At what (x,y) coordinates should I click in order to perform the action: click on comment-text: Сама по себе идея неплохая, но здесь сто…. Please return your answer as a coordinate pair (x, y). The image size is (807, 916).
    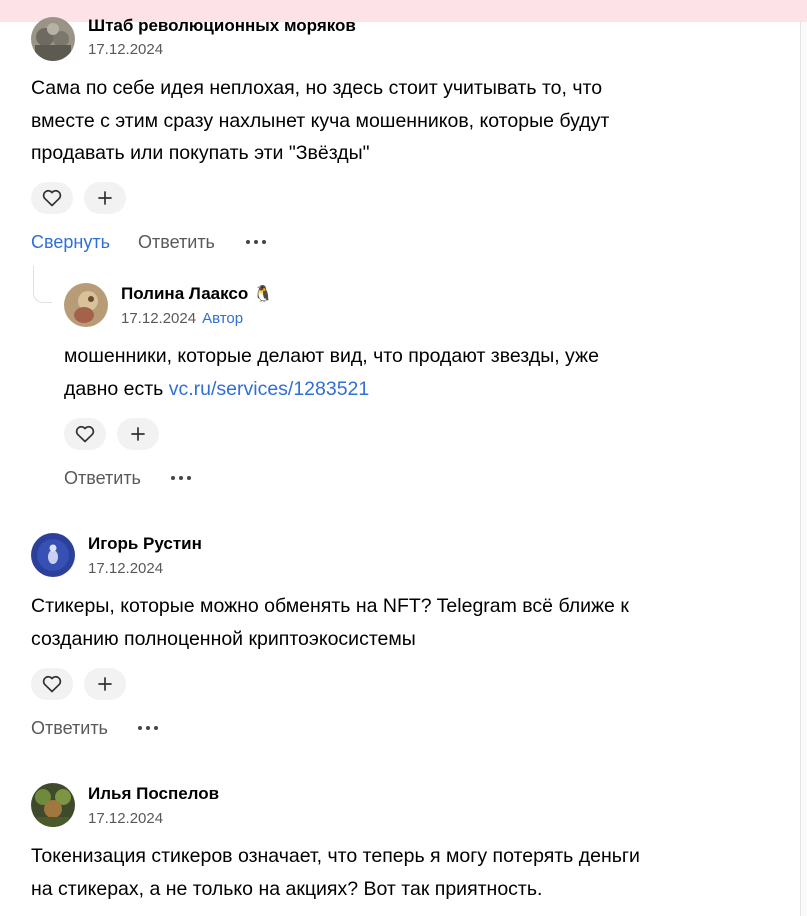
    Looking at the image, I should click on (391, 121).